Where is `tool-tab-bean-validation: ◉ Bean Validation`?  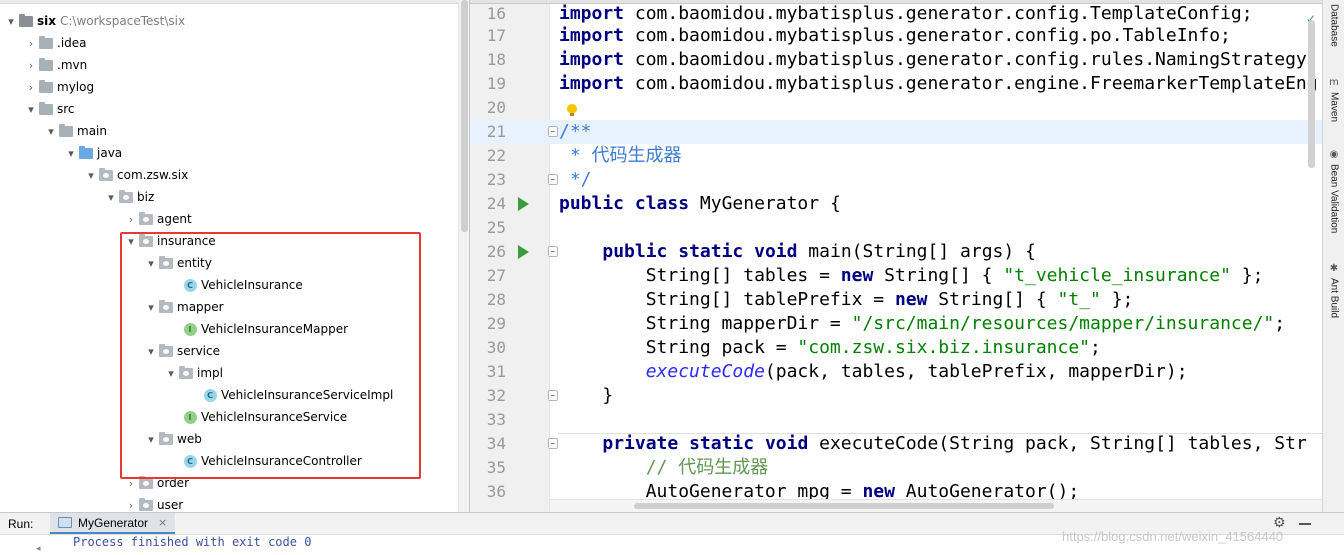 tool-tab-bean-validation: ◉ Bean Validation is located at coordinates (1334, 191).